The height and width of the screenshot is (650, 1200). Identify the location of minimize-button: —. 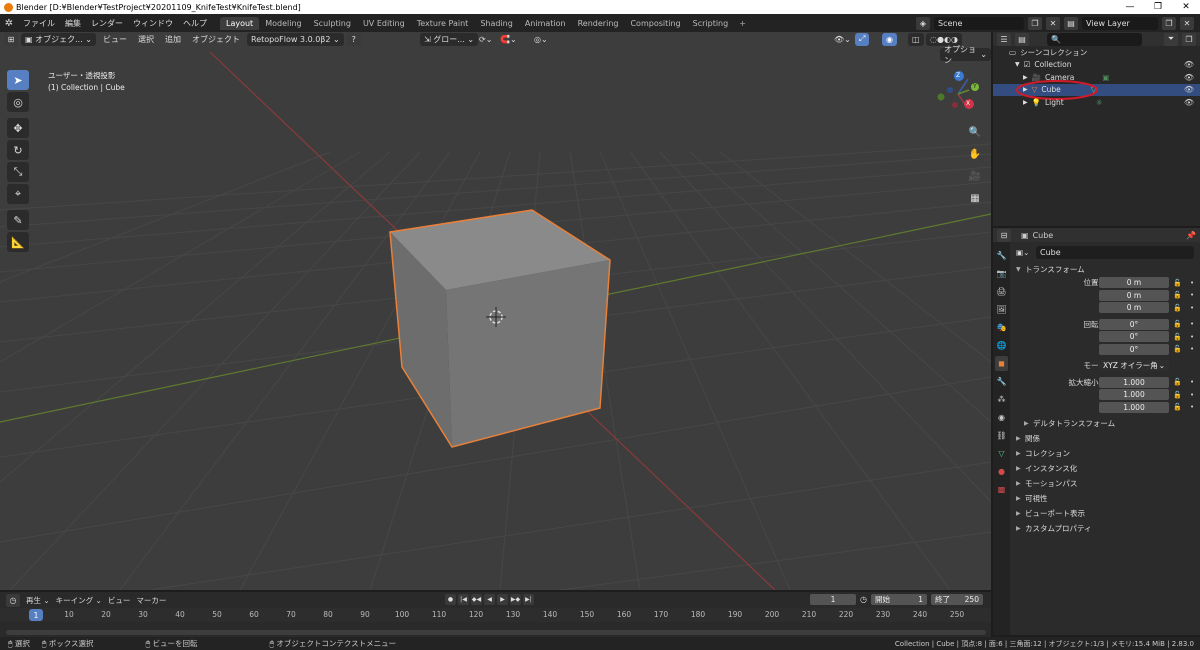
(1130, 7).